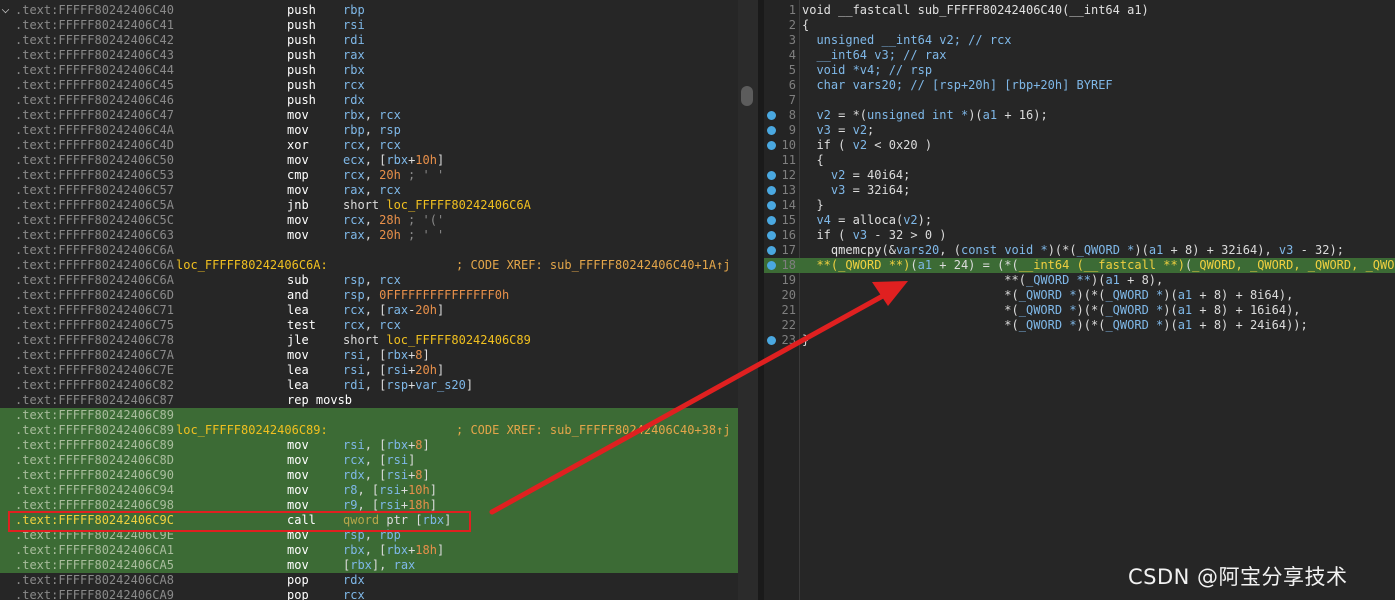 The width and height of the screenshot is (1395, 600). Describe the element at coordinates (94, 265) in the screenshot. I see `disasm-address: .text:FFFFF80242406C6A` at that location.